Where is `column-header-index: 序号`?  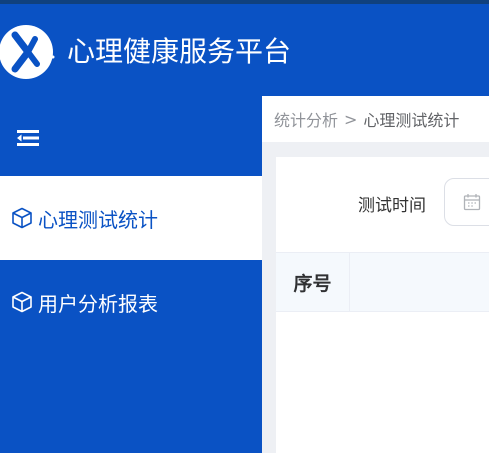 column-header-index: 序号 is located at coordinates (313, 282).